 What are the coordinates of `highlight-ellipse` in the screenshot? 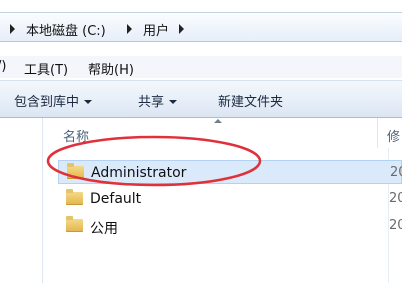 It's located at (154, 161).